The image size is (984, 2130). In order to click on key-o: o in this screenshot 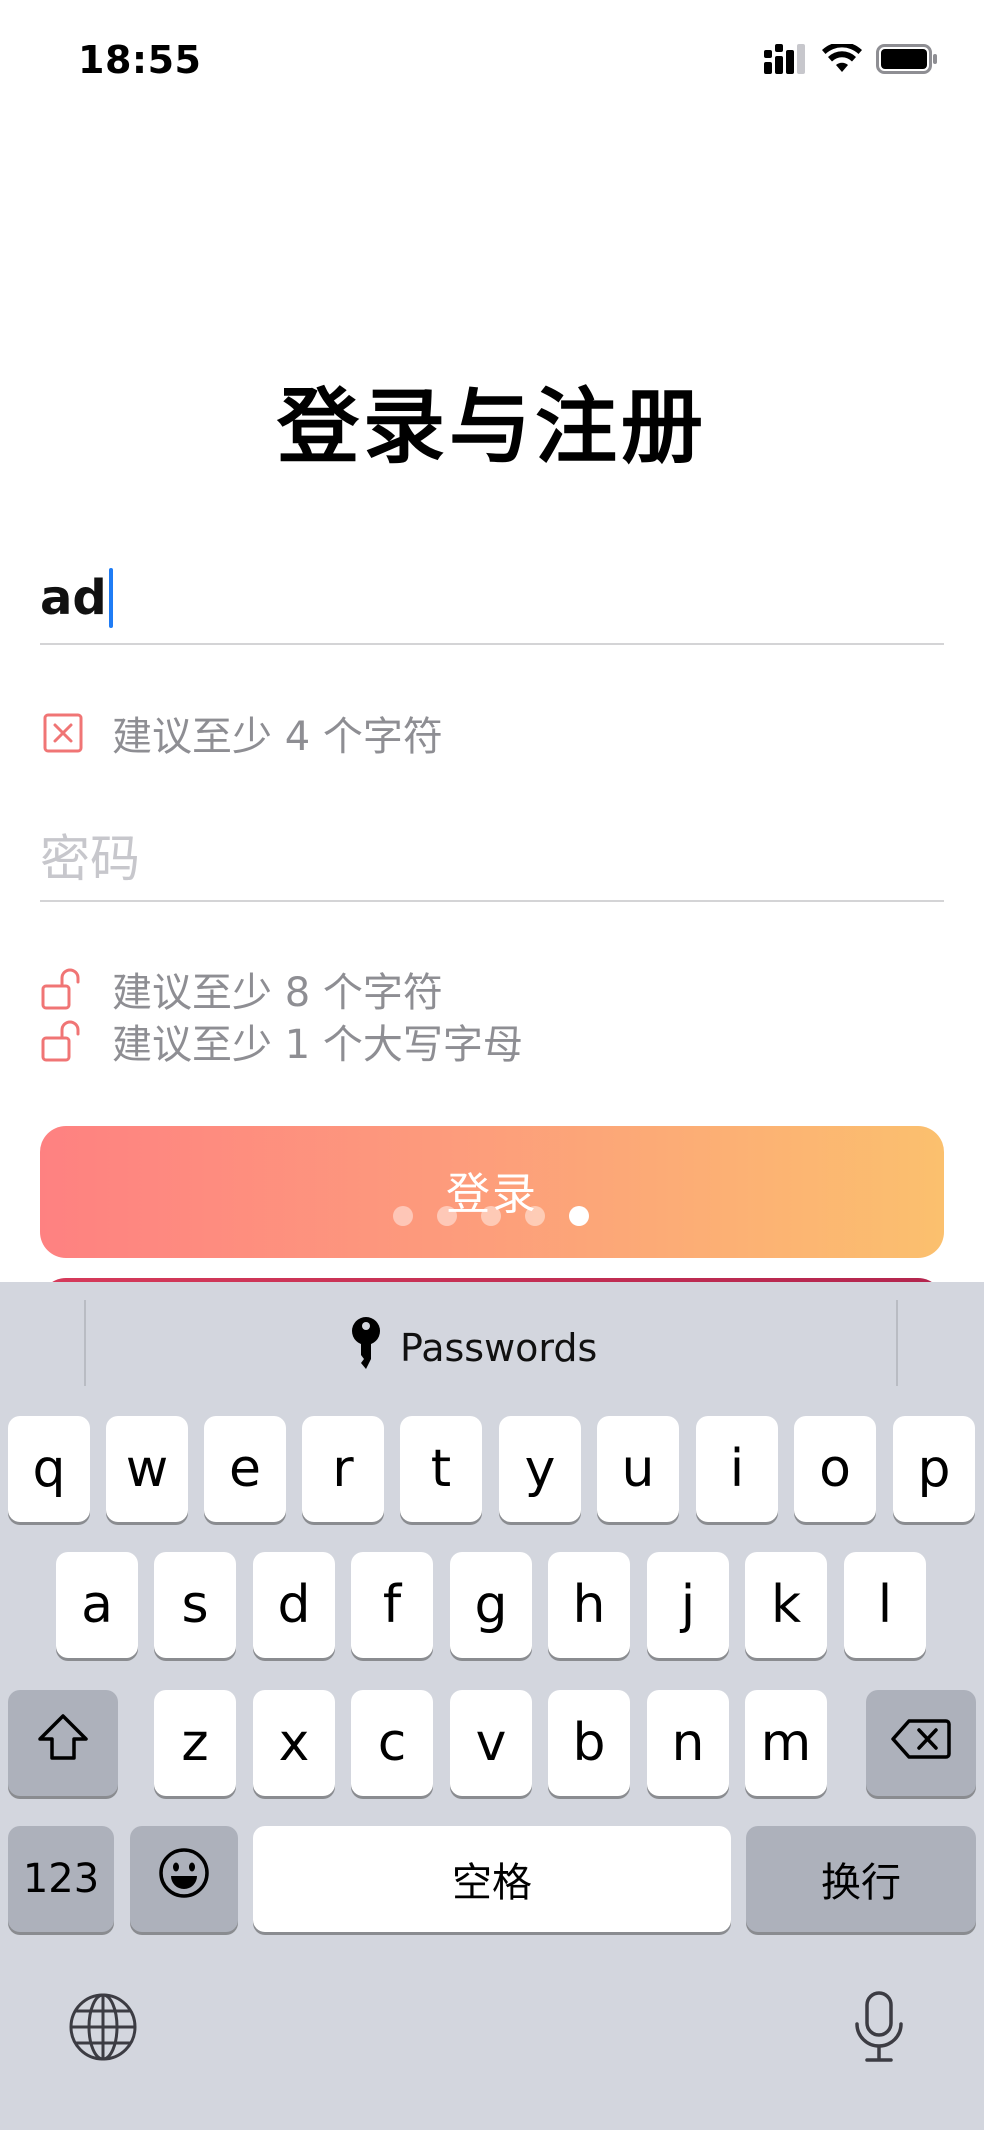, I will do `click(835, 1469)`.